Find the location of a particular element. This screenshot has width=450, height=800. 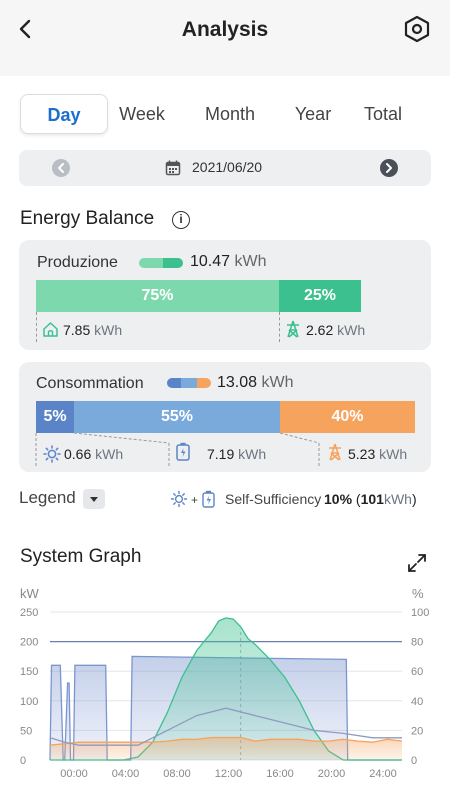

consumption-battery-number: 7.19 is located at coordinates (221, 454).